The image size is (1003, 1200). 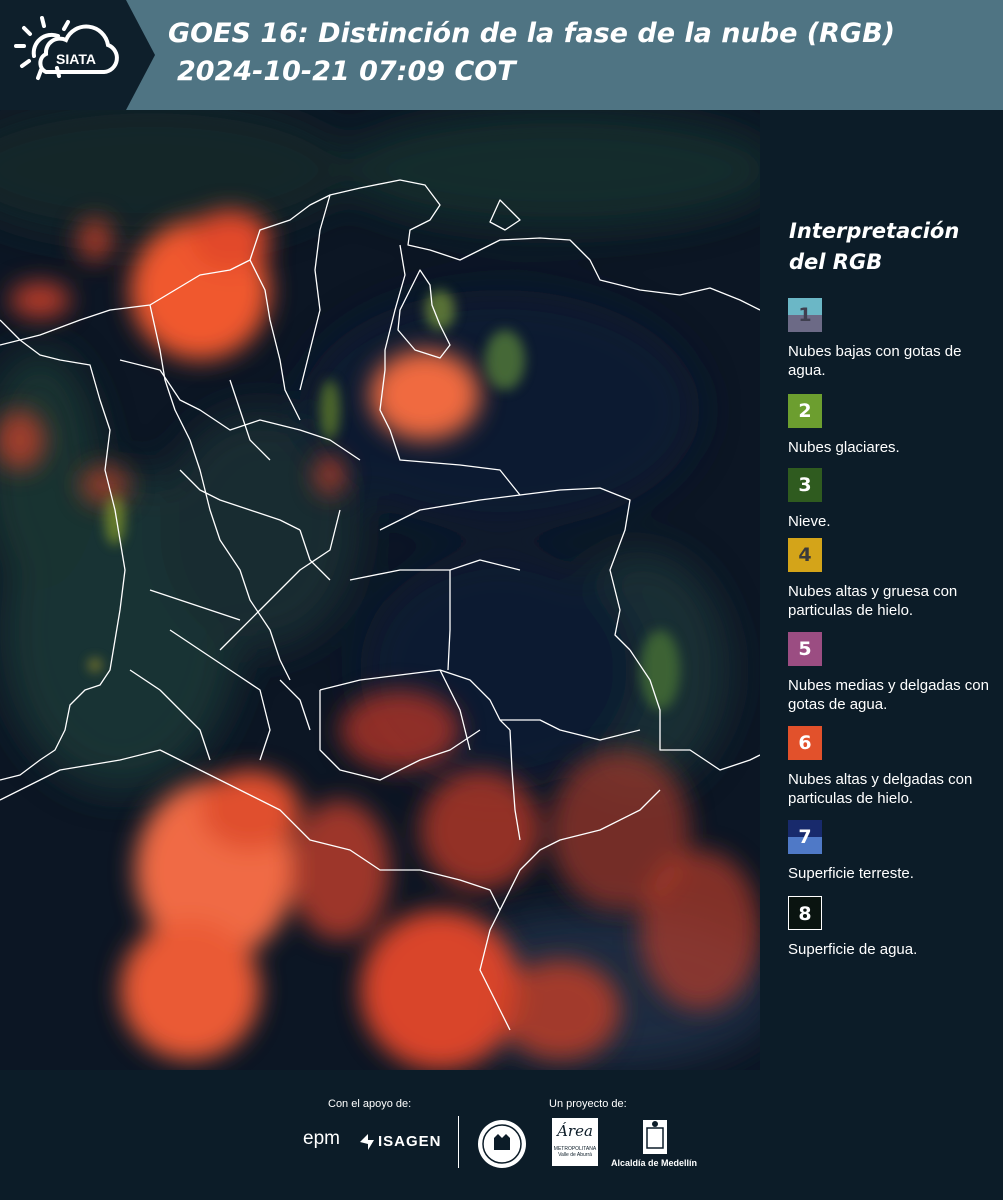 I want to click on project-label: Un proyecto de:, so click(x=588, y=1104).